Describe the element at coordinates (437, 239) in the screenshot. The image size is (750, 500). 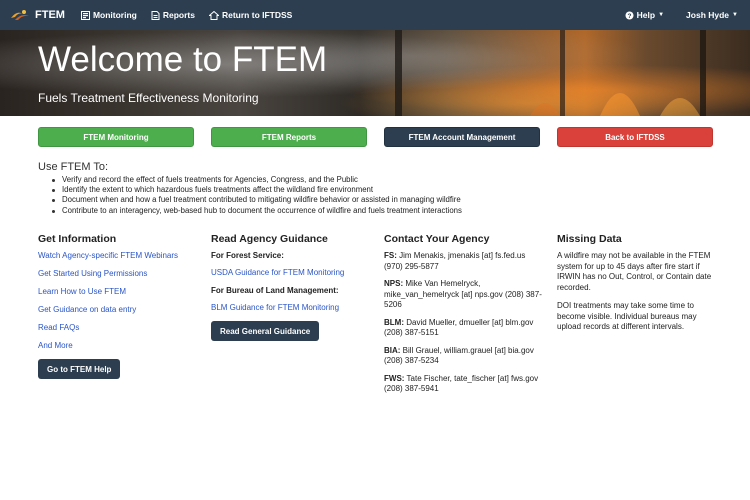
I see `contact-agency-heading: Contact Your Agency` at that location.